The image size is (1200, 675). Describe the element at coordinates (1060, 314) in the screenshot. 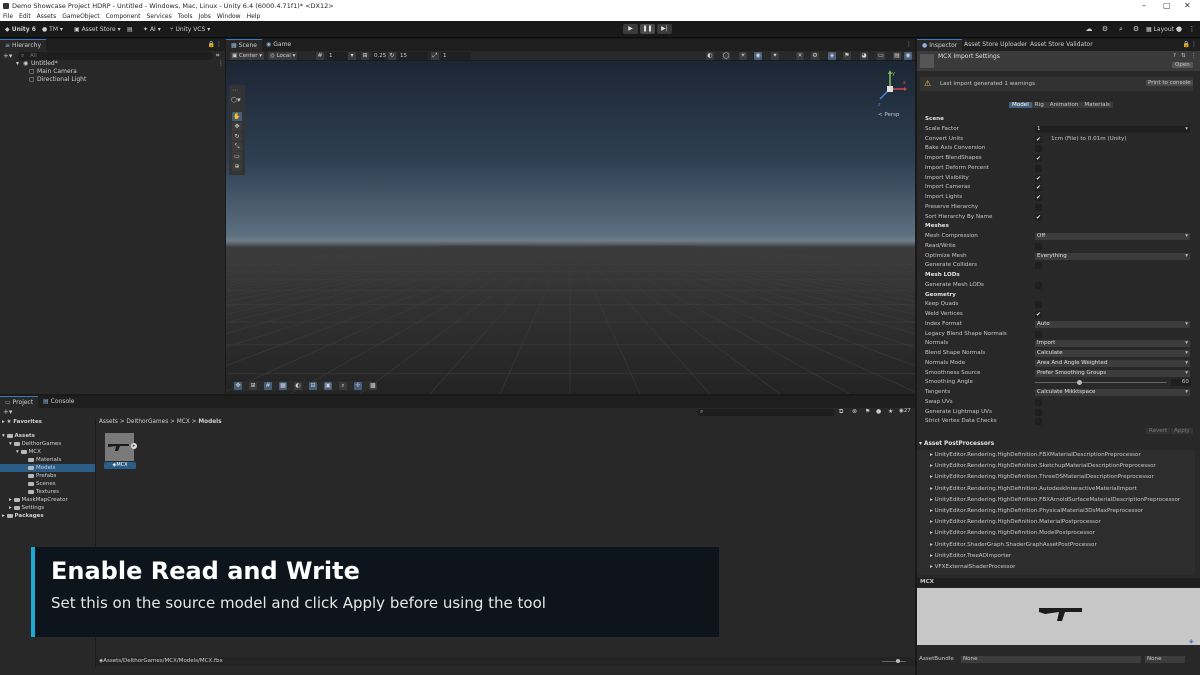

I see `setting-row-weld-vertices: Weld Vertices ✔` at that location.